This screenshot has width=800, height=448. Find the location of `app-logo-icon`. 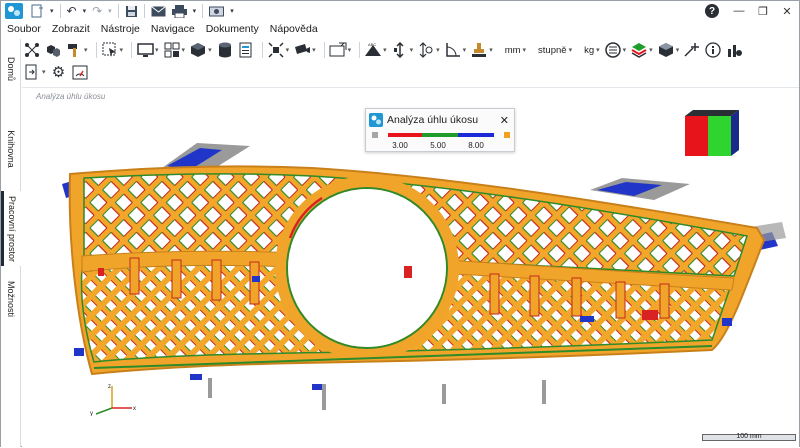

app-logo-icon is located at coordinates (14, 11).